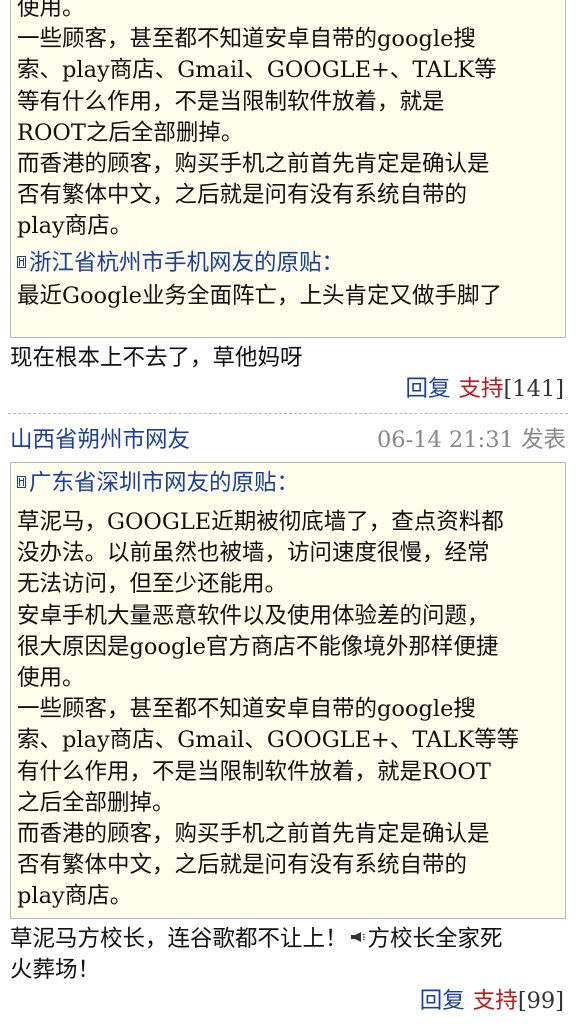 The image size is (576, 1024). Describe the element at coordinates (357, 937) in the screenshot. I see `speaker-emoji-icon` at that location.